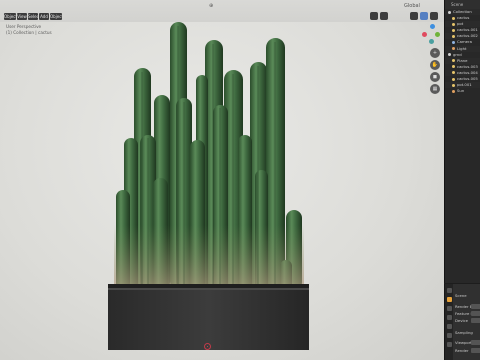  What do you see at coordinates (475, 306) in the screenshot?
I see `render-engine-dropdown` at bounding box center [475, 306].